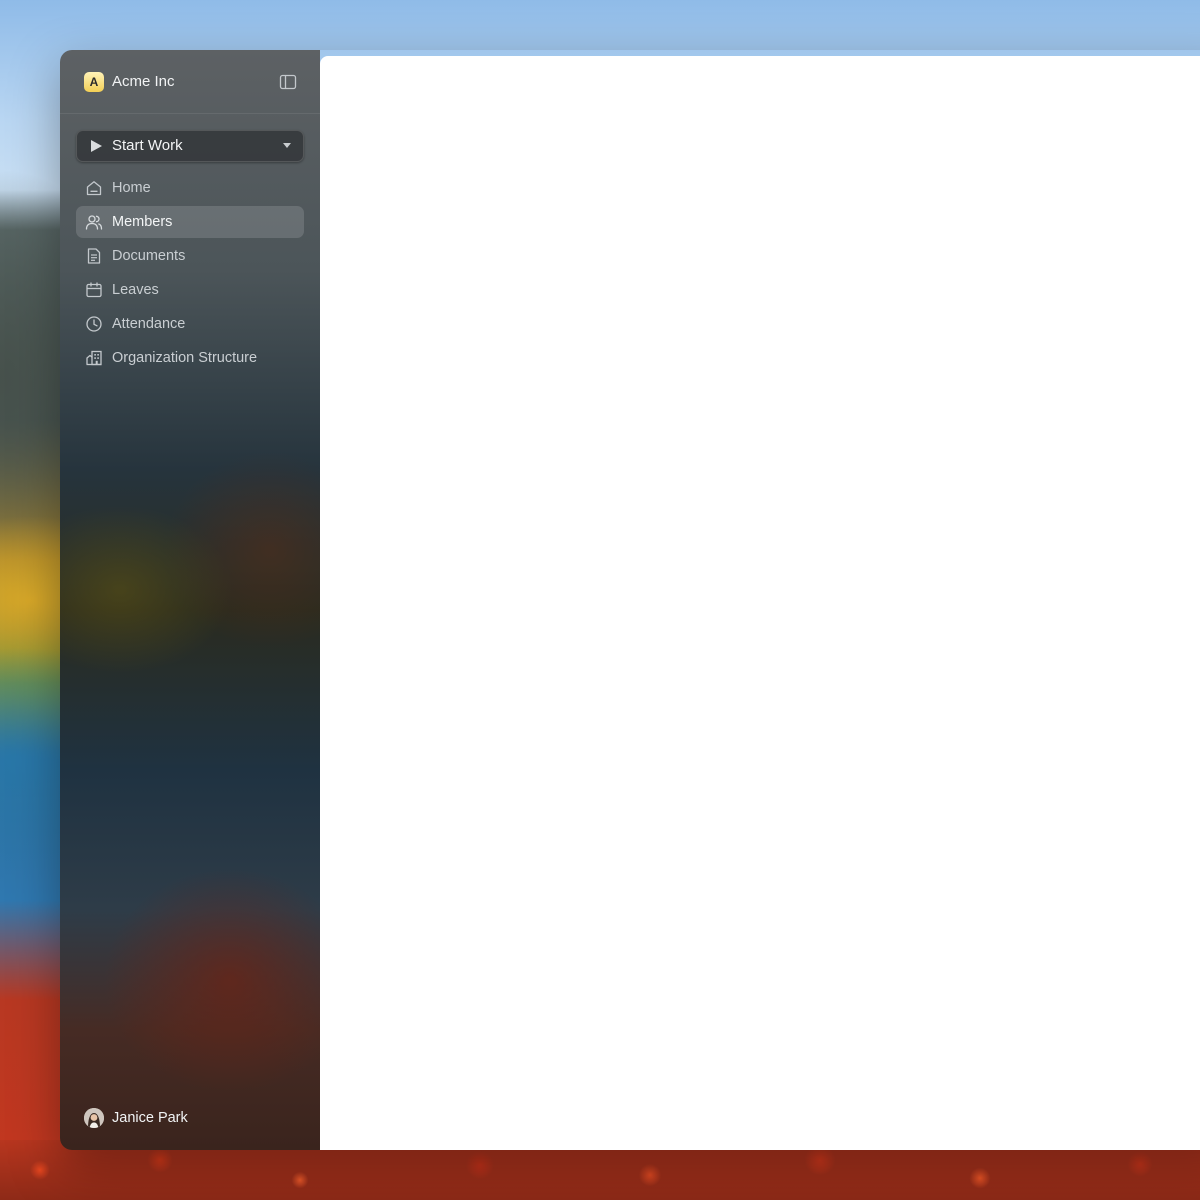  I want to click on sidebar-item-organization-structure: Organization Structure, so click(190, 358).